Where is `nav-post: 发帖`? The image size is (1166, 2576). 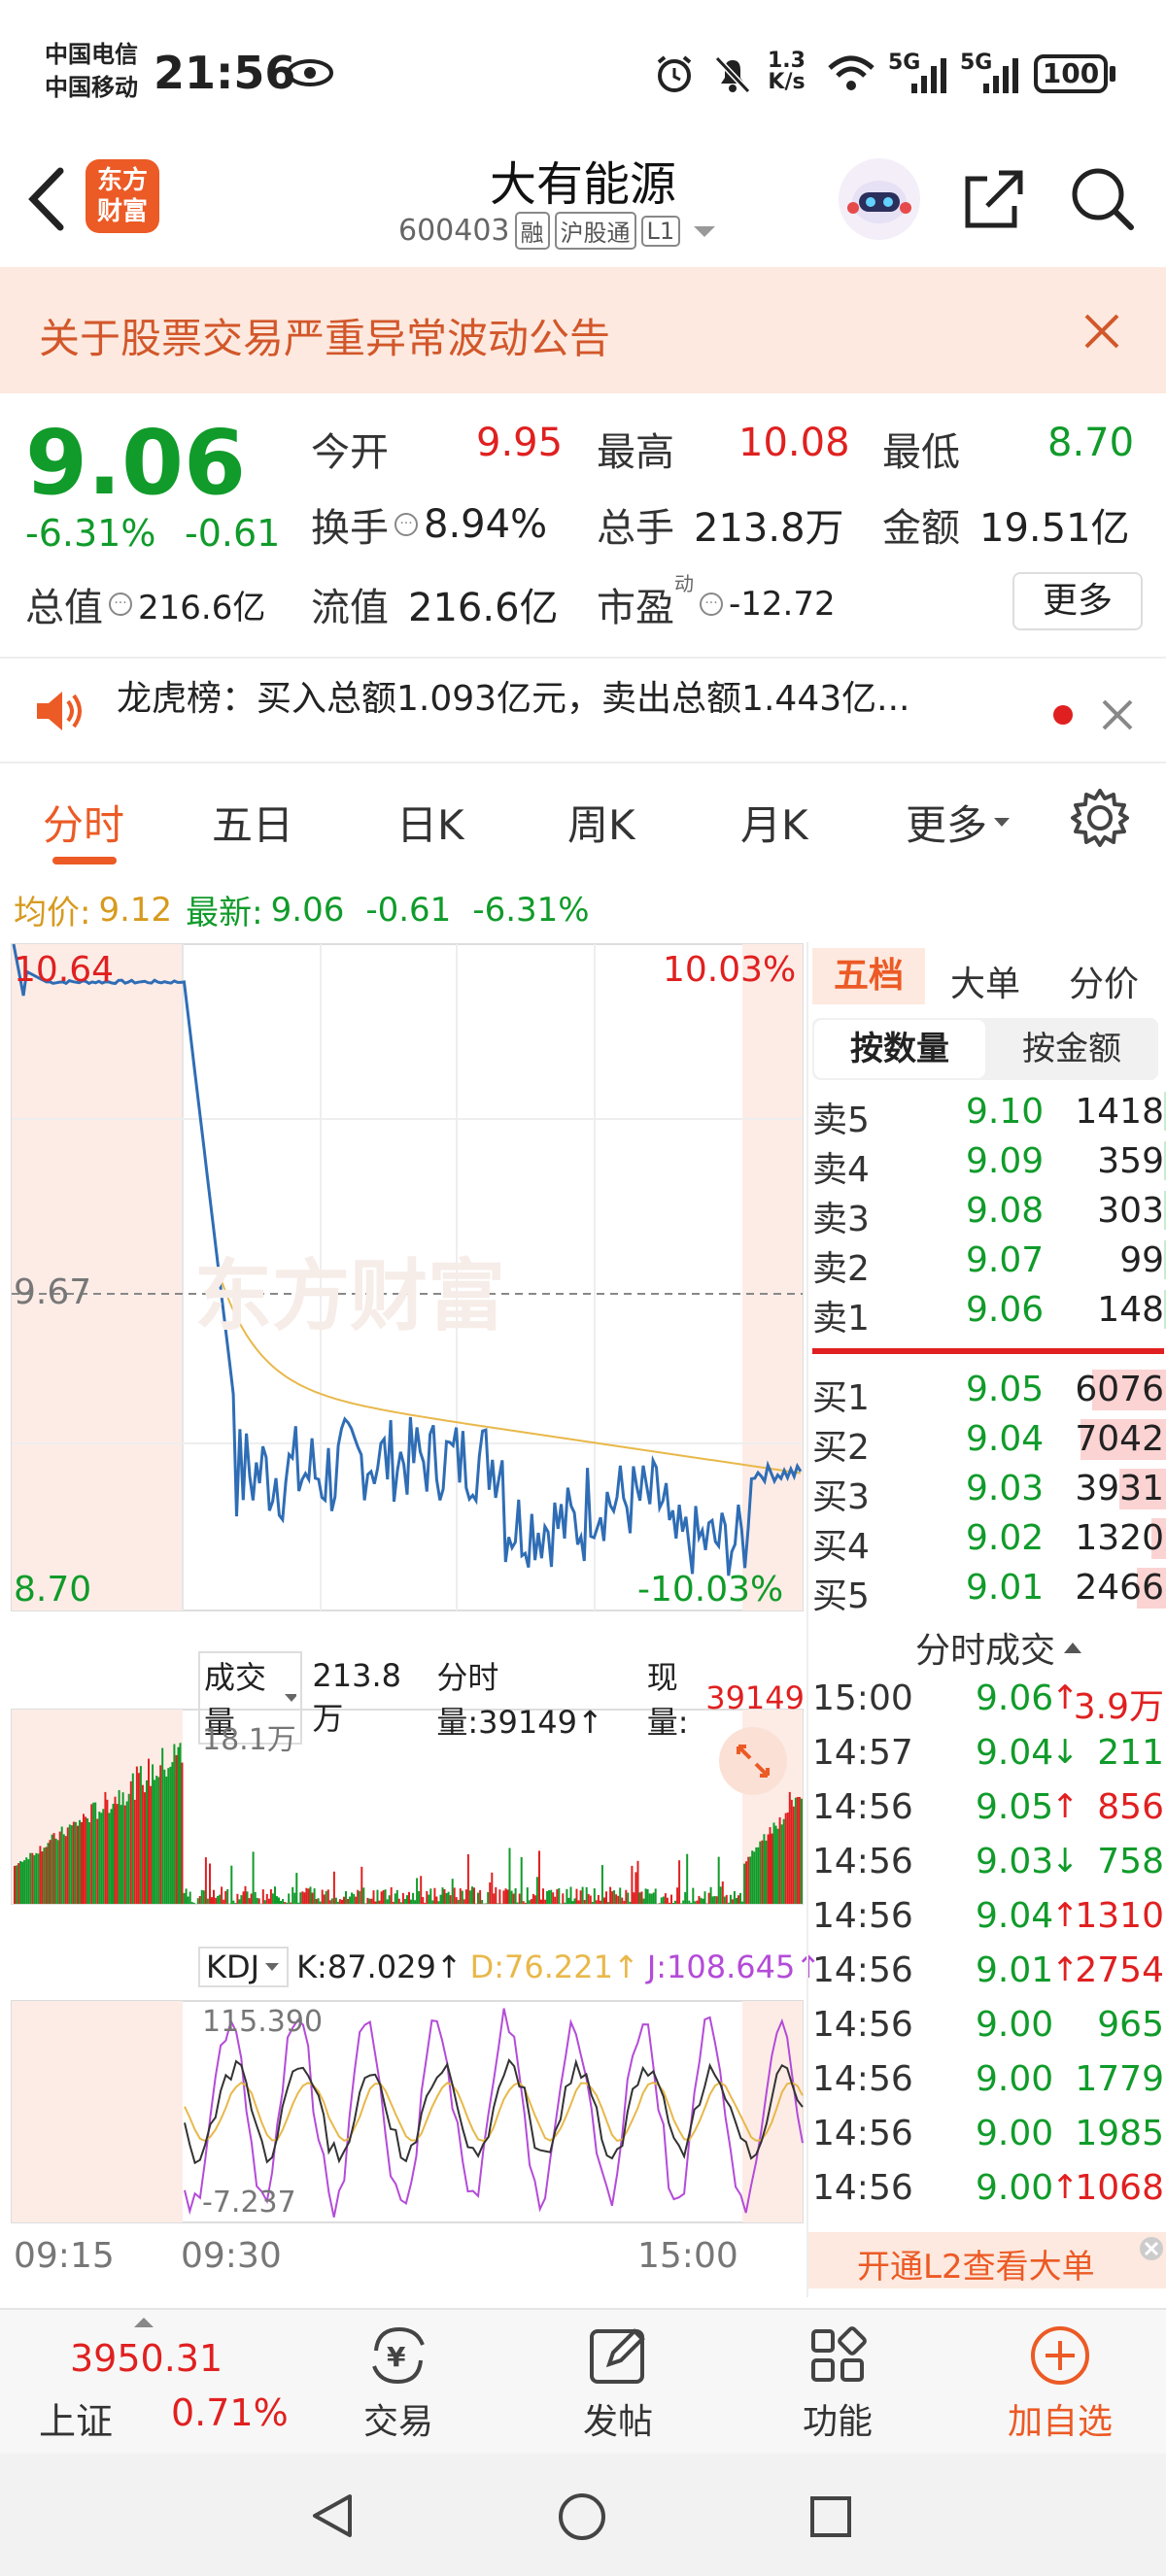
nav-post: 发帖 is located at coordinates (618, 2385).